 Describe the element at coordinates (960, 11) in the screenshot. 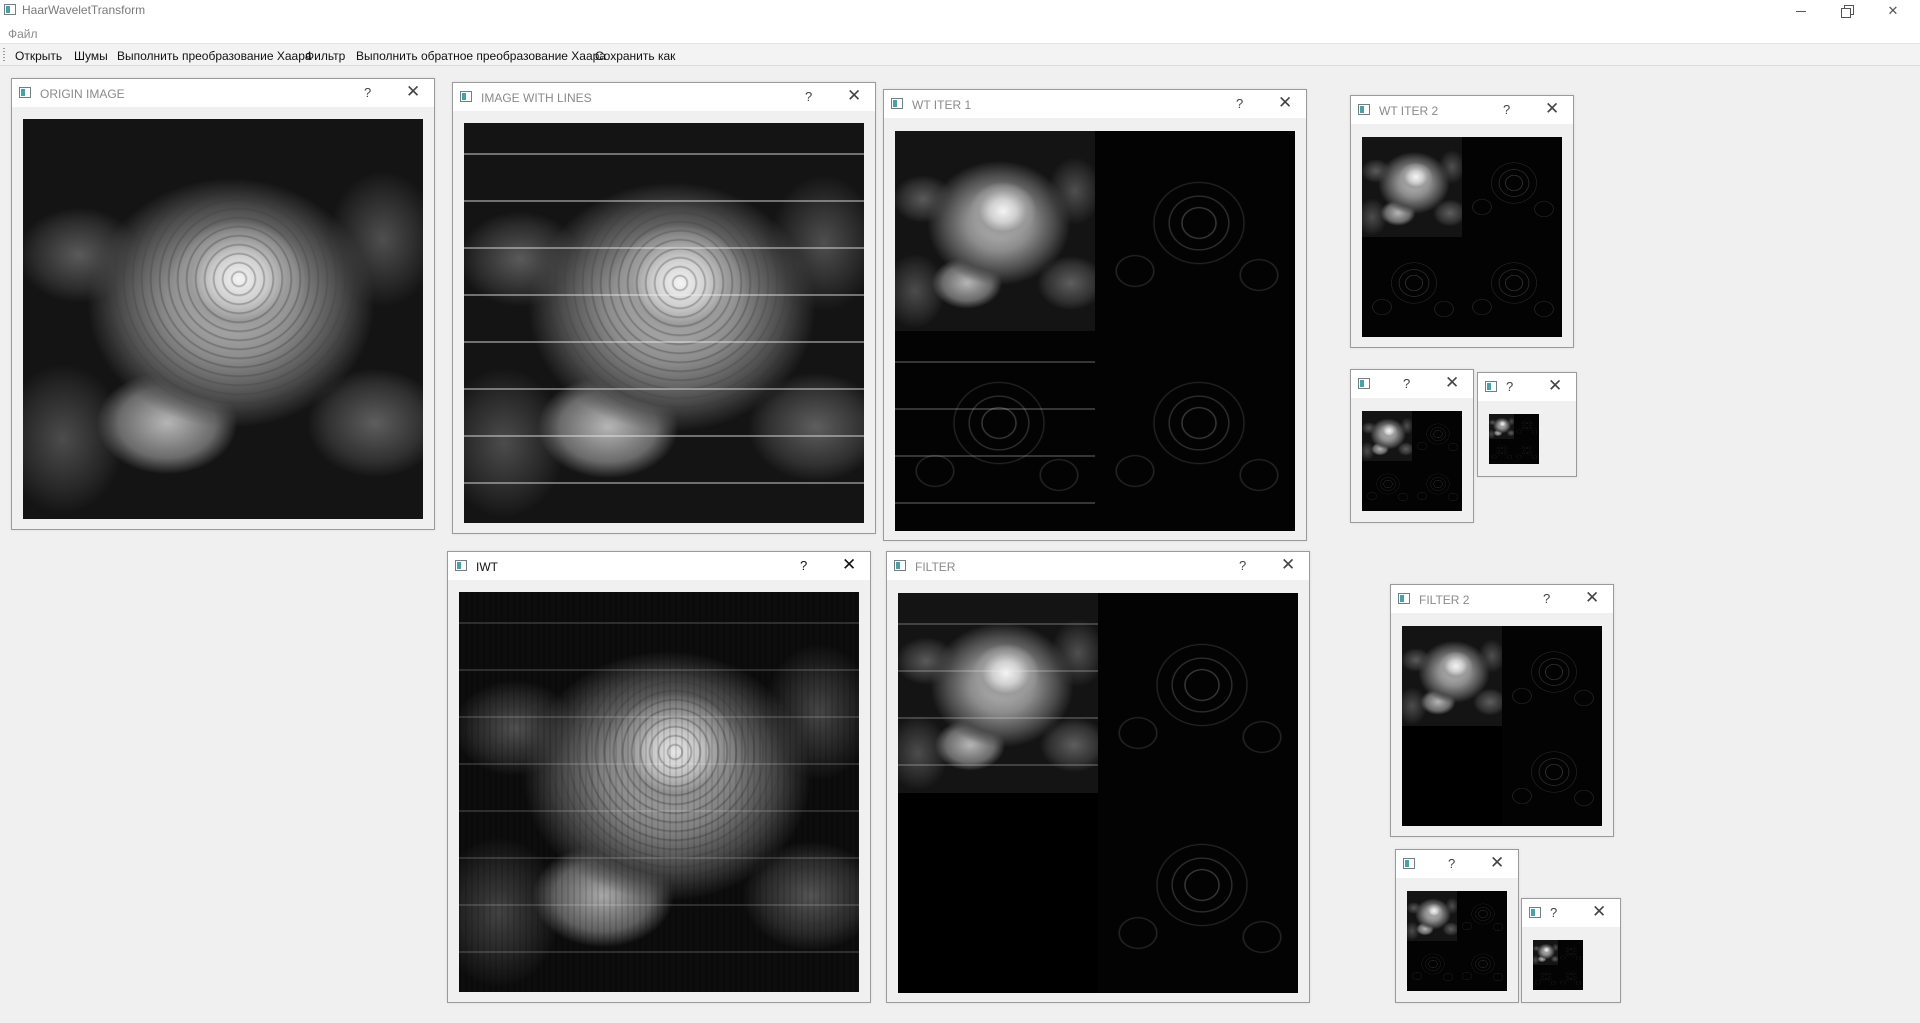

I see `window-titlebar: HaarWaveletTransform ✕` at that location.